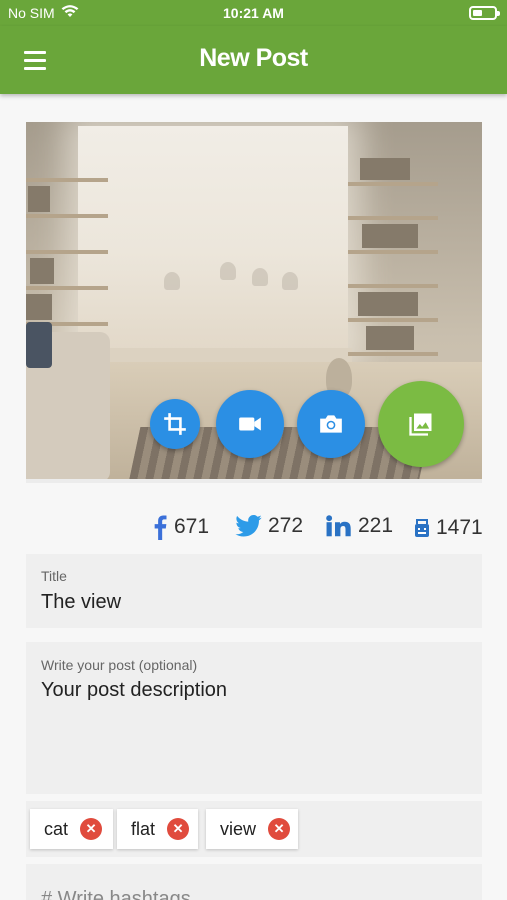 The image size is (507, 900). I want to click on total-count: 1471, so click(459, 527).